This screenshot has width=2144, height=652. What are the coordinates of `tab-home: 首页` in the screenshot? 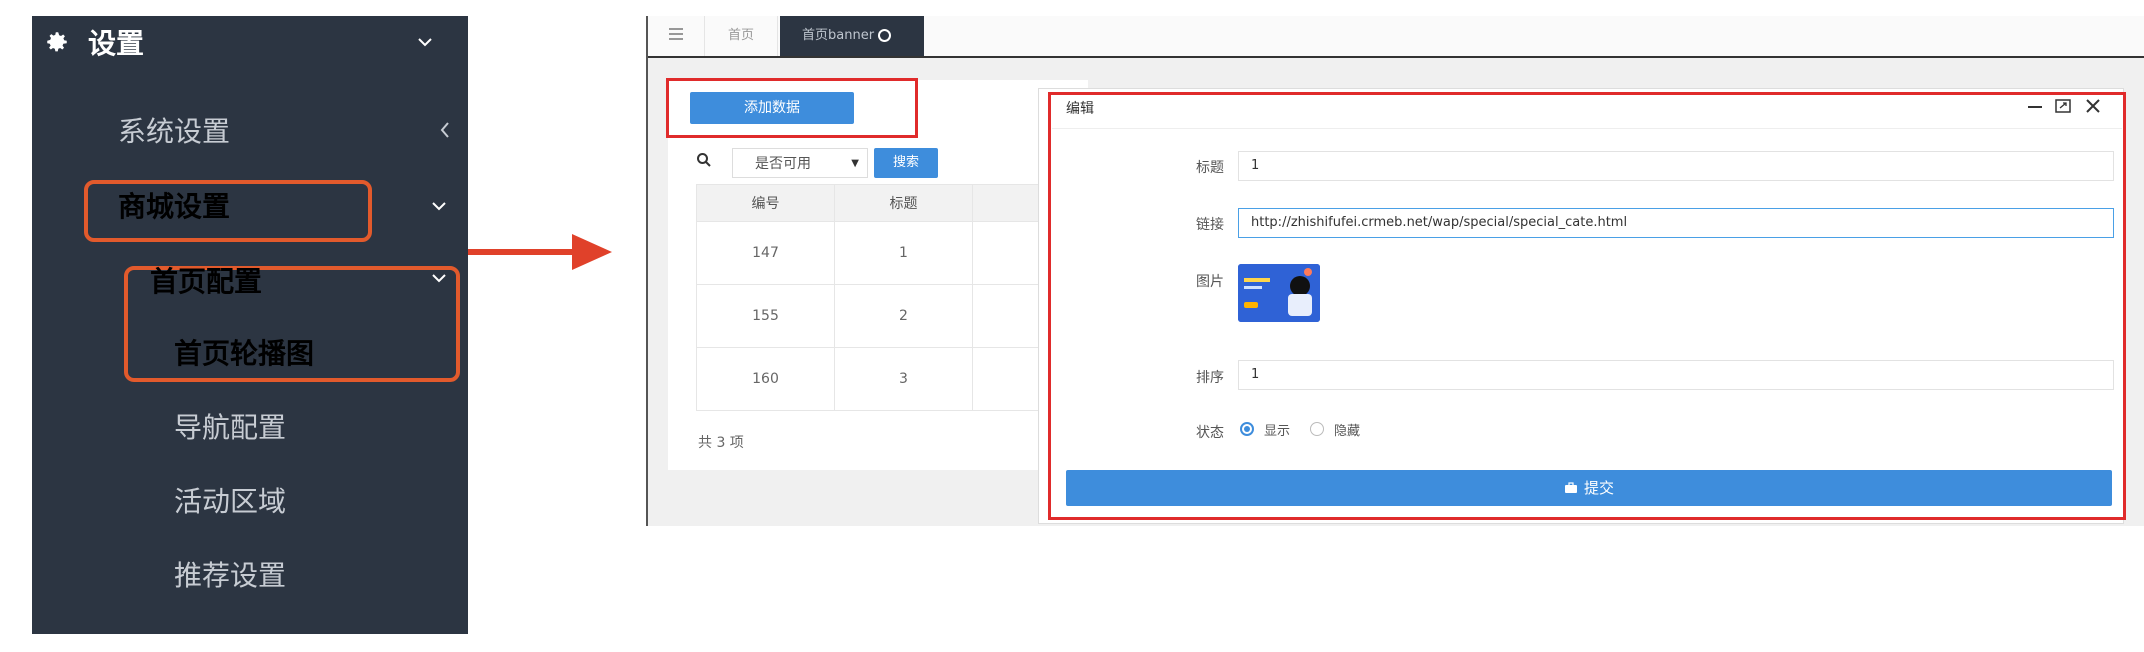 It's located at (741, 36).